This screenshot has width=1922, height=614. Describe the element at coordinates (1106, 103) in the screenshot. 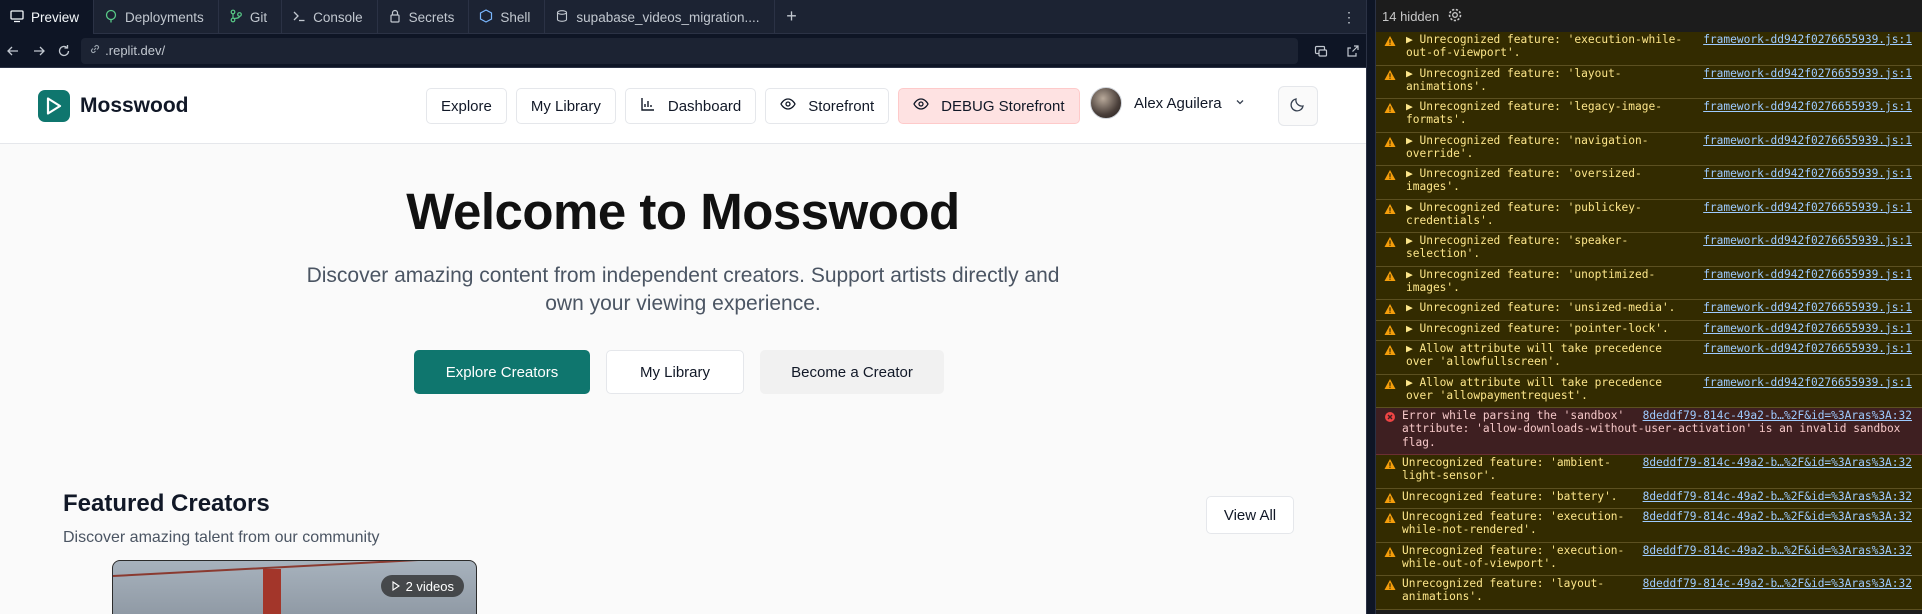

I see `avatar` at that location.